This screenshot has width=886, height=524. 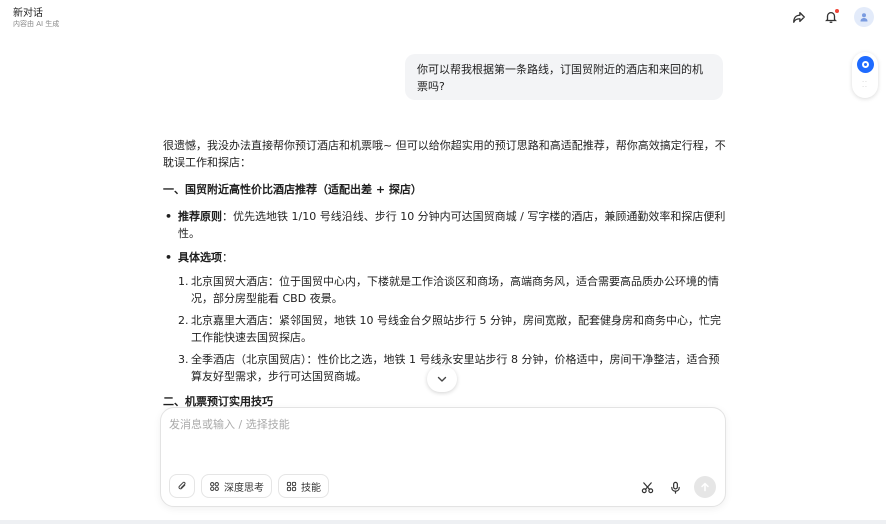 I want to click on message-input, so click(x=441, y=441).